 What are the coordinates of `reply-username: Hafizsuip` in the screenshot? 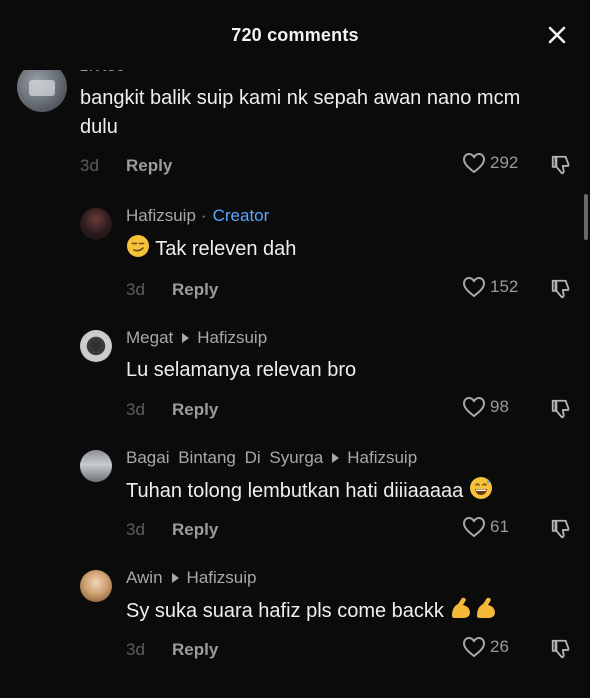 It's located at (161, 216).